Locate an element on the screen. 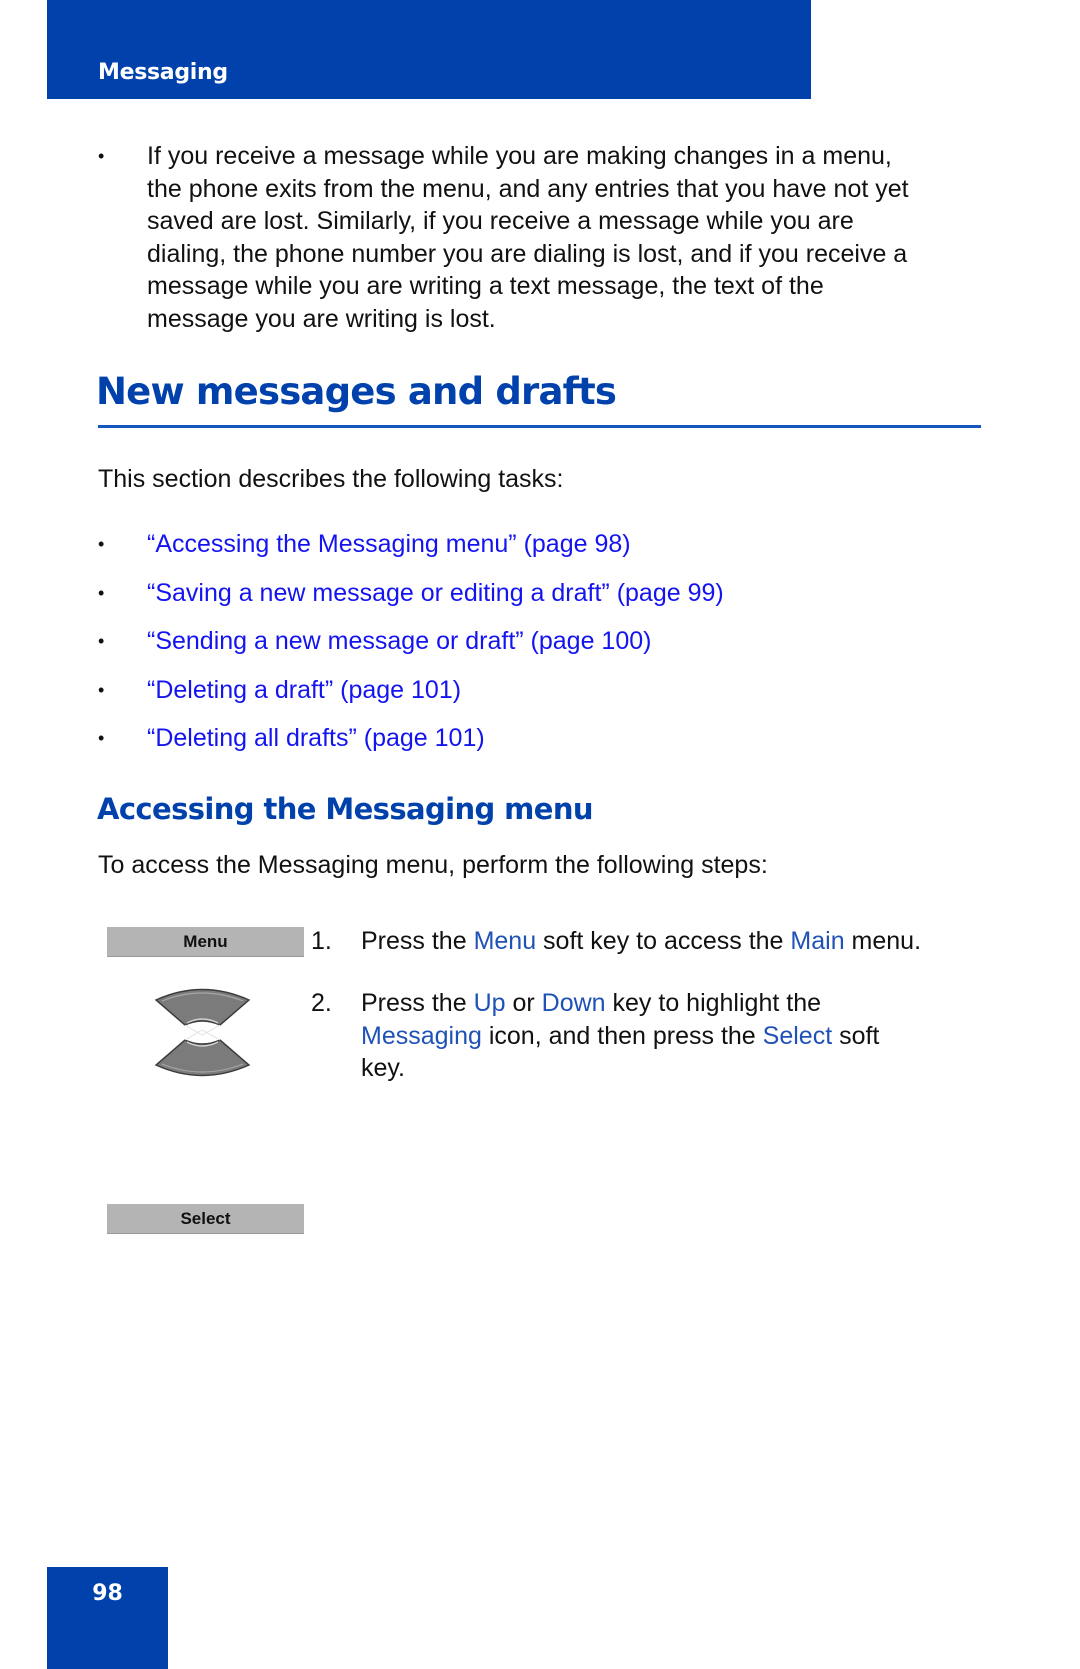 The width and height of the screenshot is (1080, 1669). step-text-fragment: menu. is located at coordinates (883, 941).